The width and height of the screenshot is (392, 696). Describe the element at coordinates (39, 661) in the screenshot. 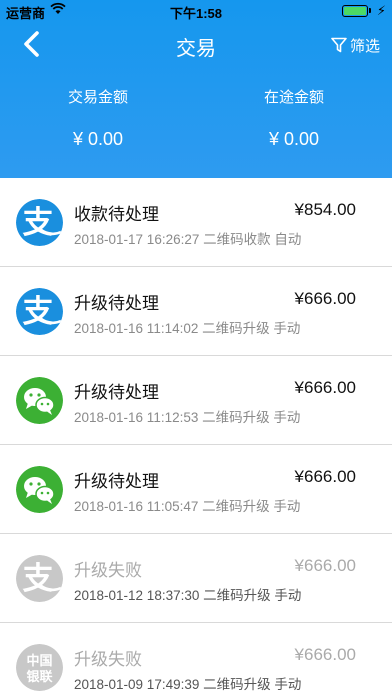

I see `svg-text: 中国` at that location.